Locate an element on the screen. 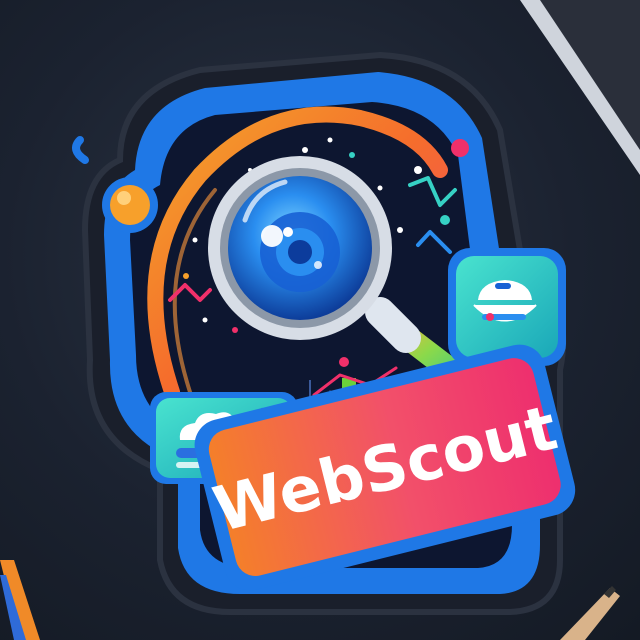 This screenshot has height=640, width=640. pencil-left is located at coordinates (20, 600).